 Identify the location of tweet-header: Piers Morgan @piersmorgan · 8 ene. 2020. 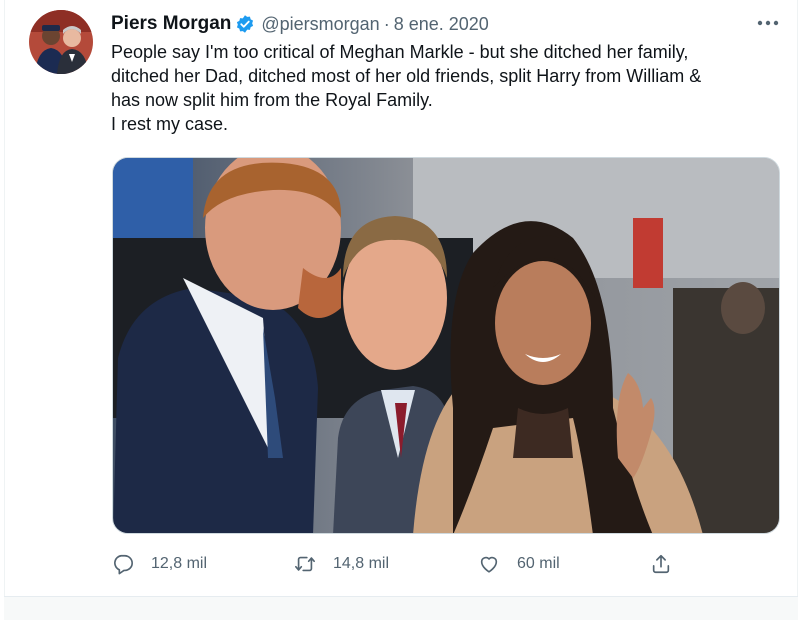
(300, 24).